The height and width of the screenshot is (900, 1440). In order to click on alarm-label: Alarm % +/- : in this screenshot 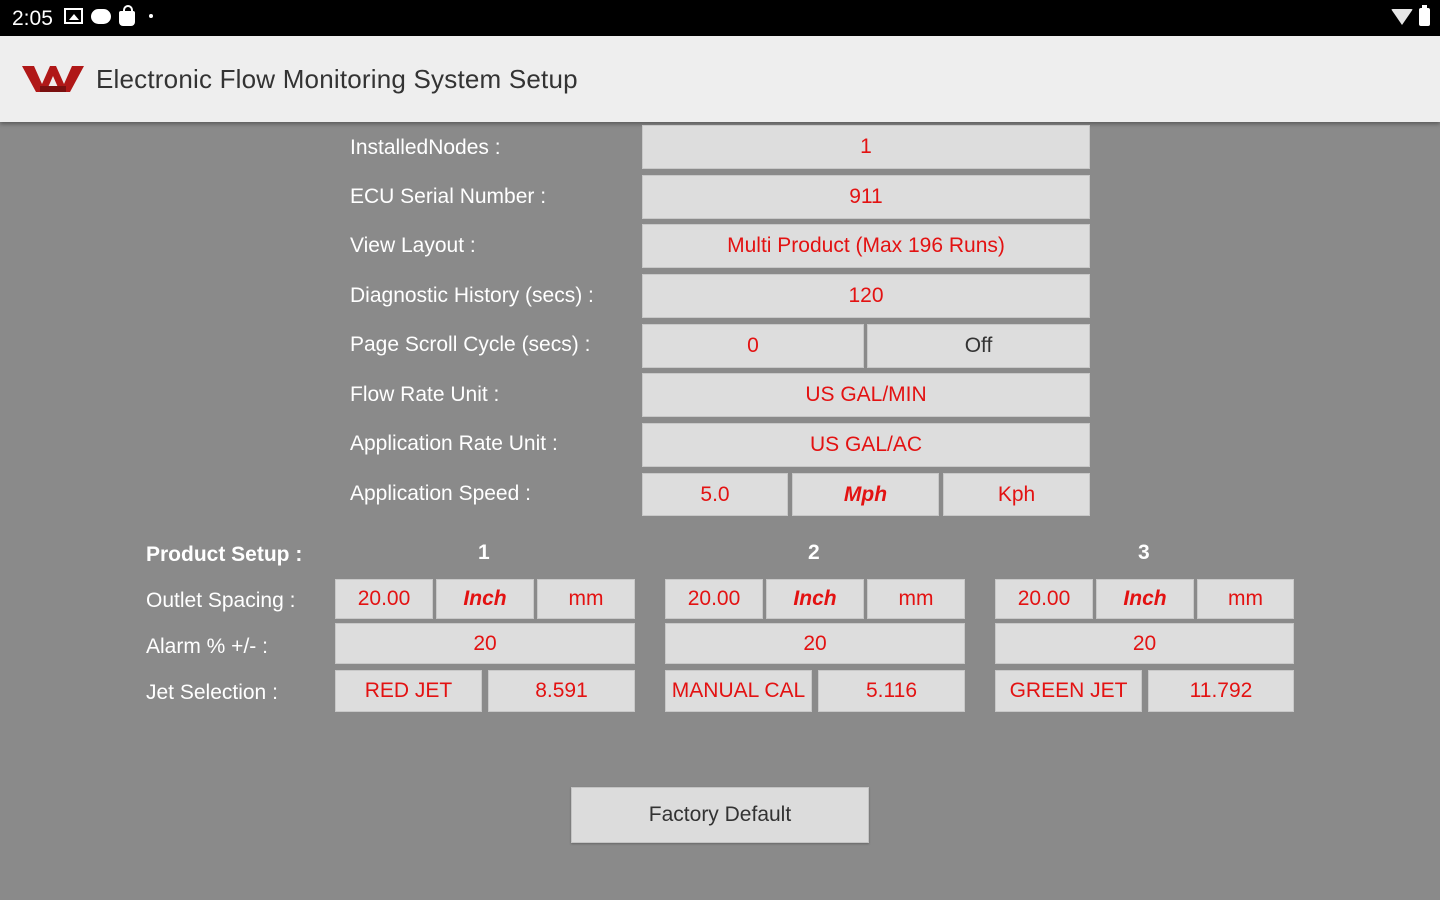, I will do `click(207, 646)`.